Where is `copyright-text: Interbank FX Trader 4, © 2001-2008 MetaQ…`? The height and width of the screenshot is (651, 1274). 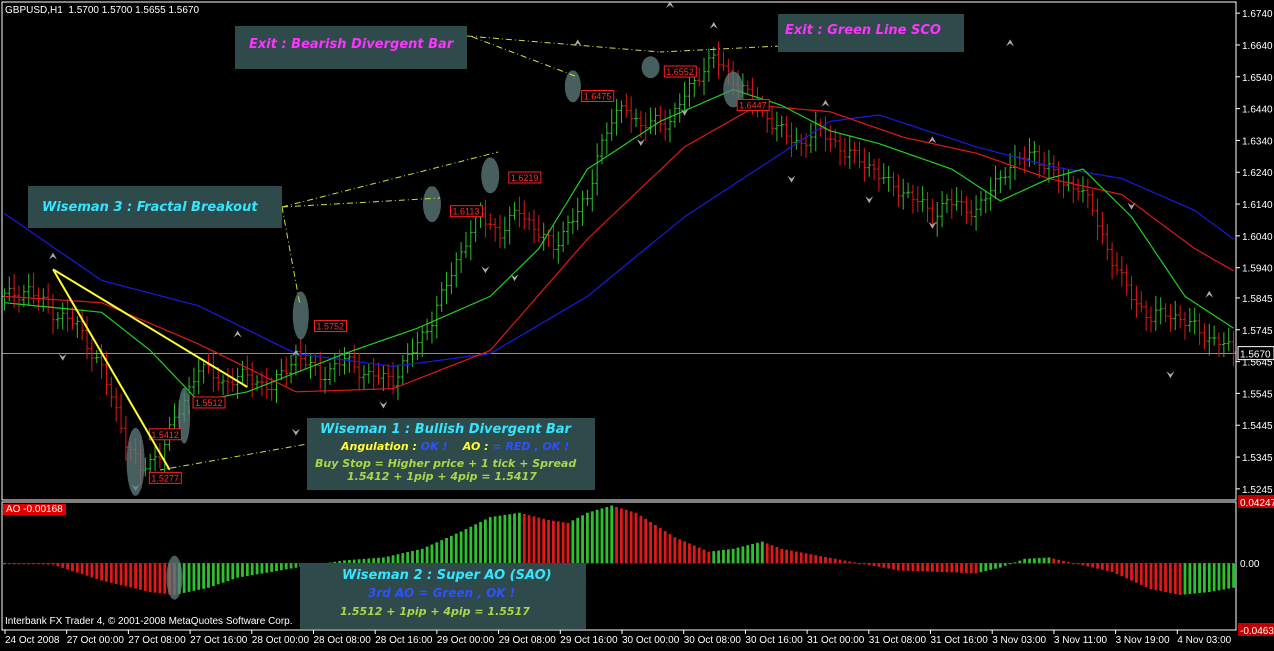
copyright-text: Interbank FX Trader 4, © 2001-2008 MetaQ… is located at coordinates (149, 621).